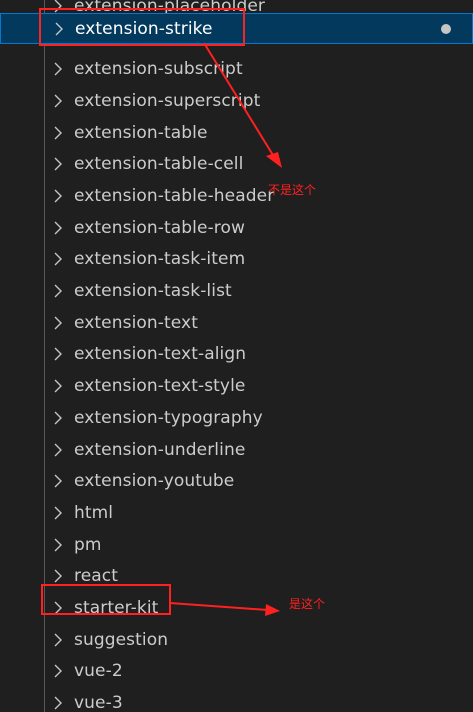  What do you see at coordinates (236, 28) in the screenshot?
I see `tree-item-extension-strike: extension-strike` at bounding box center [236, 28].